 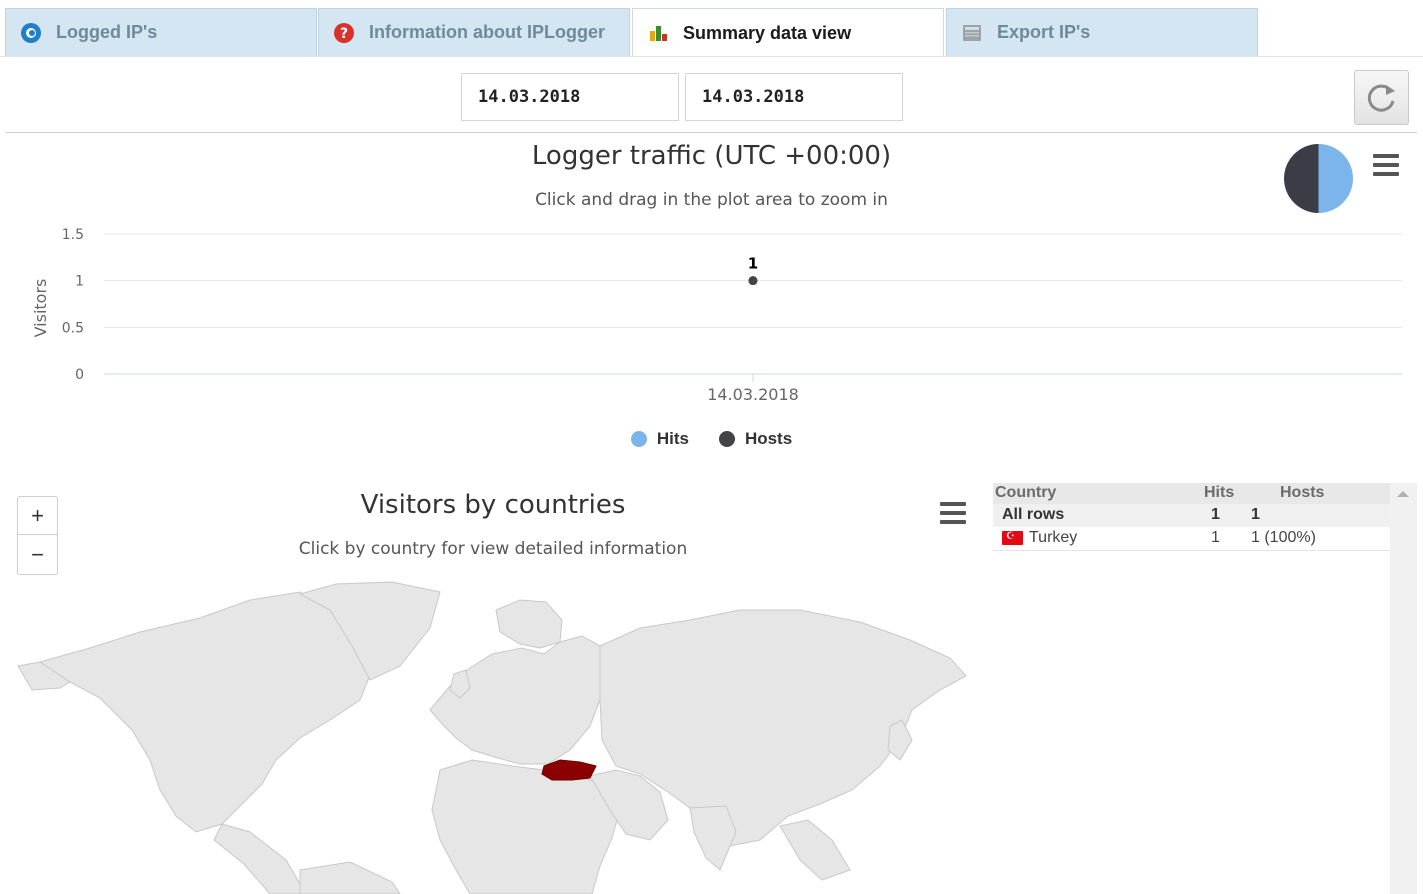 I want to click on map-region-north-america, so click(x=205, y=712).